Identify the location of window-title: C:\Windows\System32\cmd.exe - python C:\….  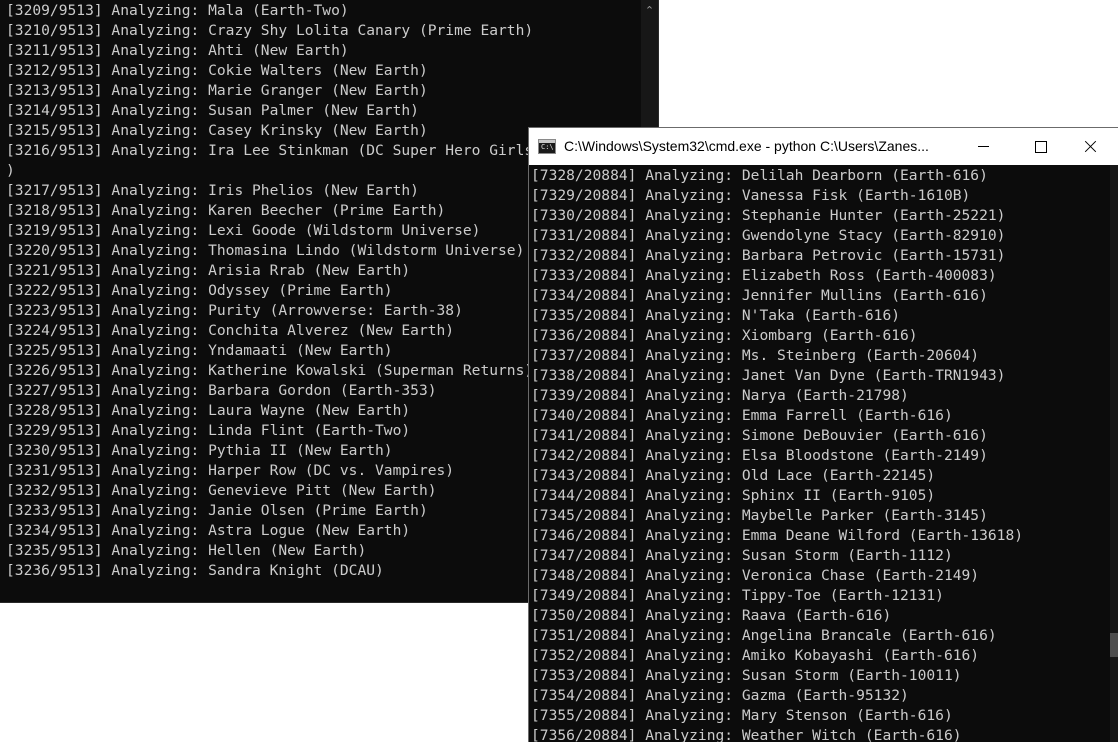
(746, 146).